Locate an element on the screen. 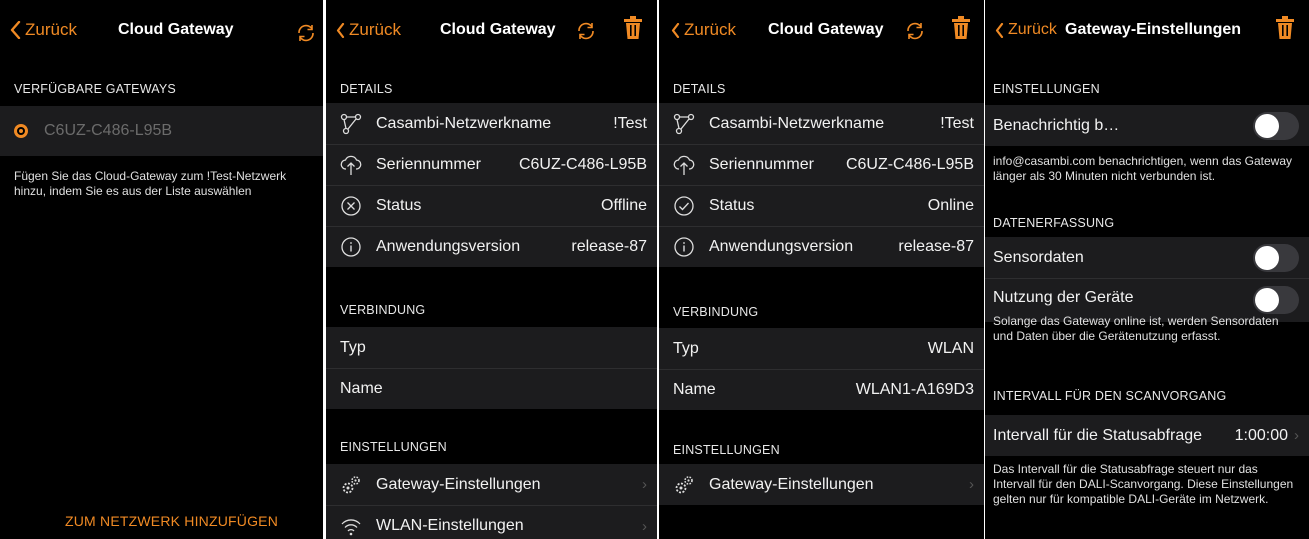 This screenshot has width=1309, height=539. status-row: Status Offline is located at coordinates (491, 205).